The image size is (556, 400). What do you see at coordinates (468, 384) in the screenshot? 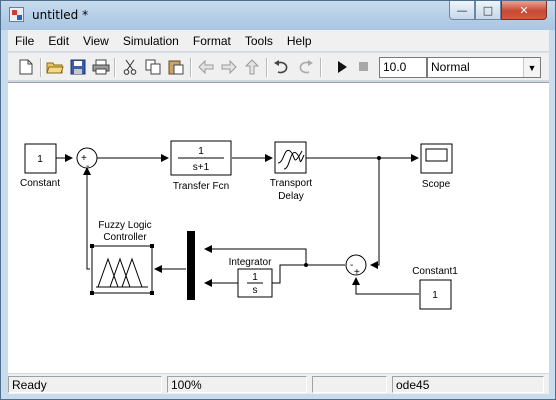
I see `solver-name: ode45` at bounding box center [468, 384].